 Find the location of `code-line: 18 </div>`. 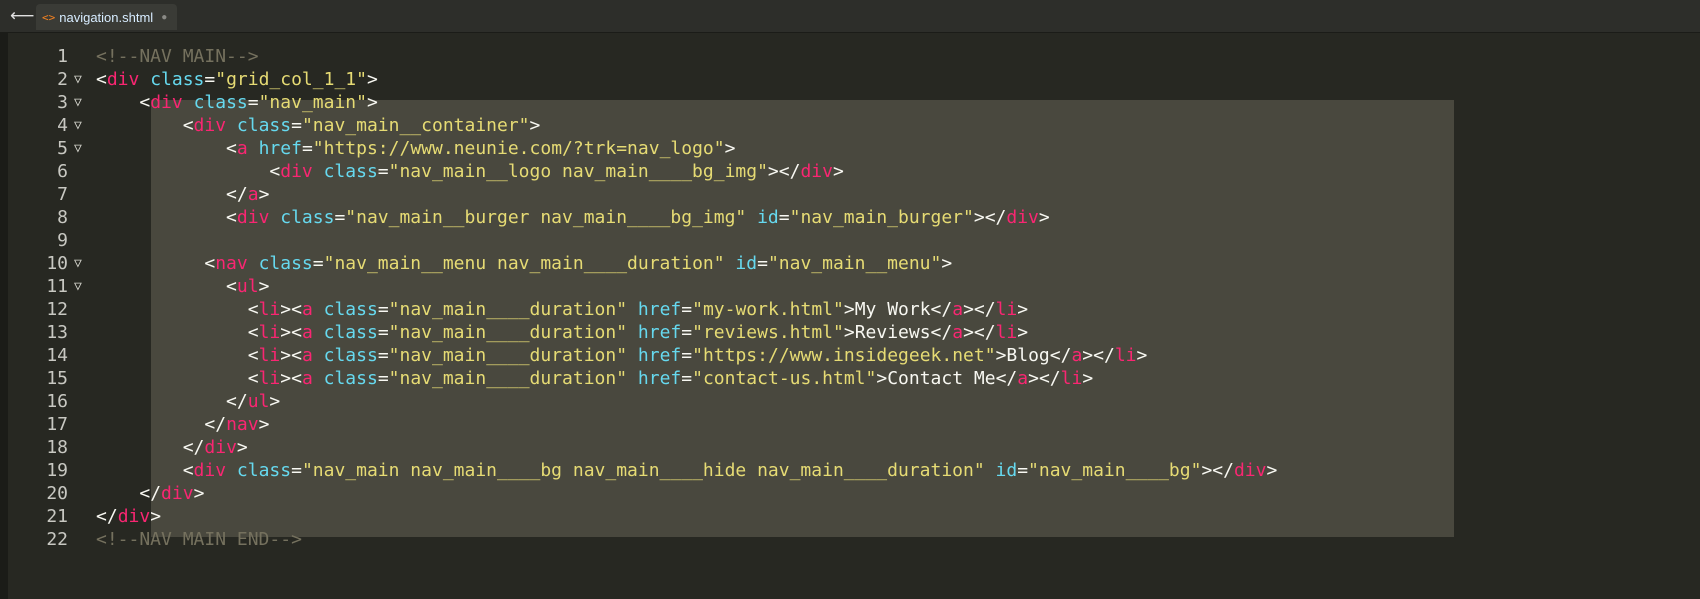

code-line: 18 </div> is located at coordinates (854, 447).